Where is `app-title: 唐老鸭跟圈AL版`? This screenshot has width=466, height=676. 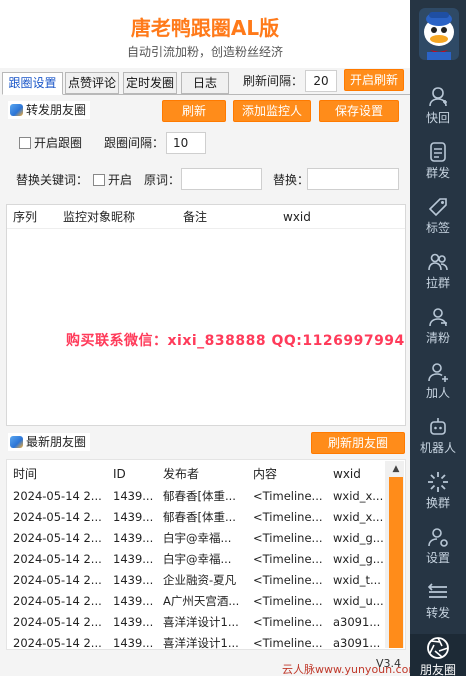
app-title: 唐老鸭跟圈AL版 is located at coordinates (205, 28).